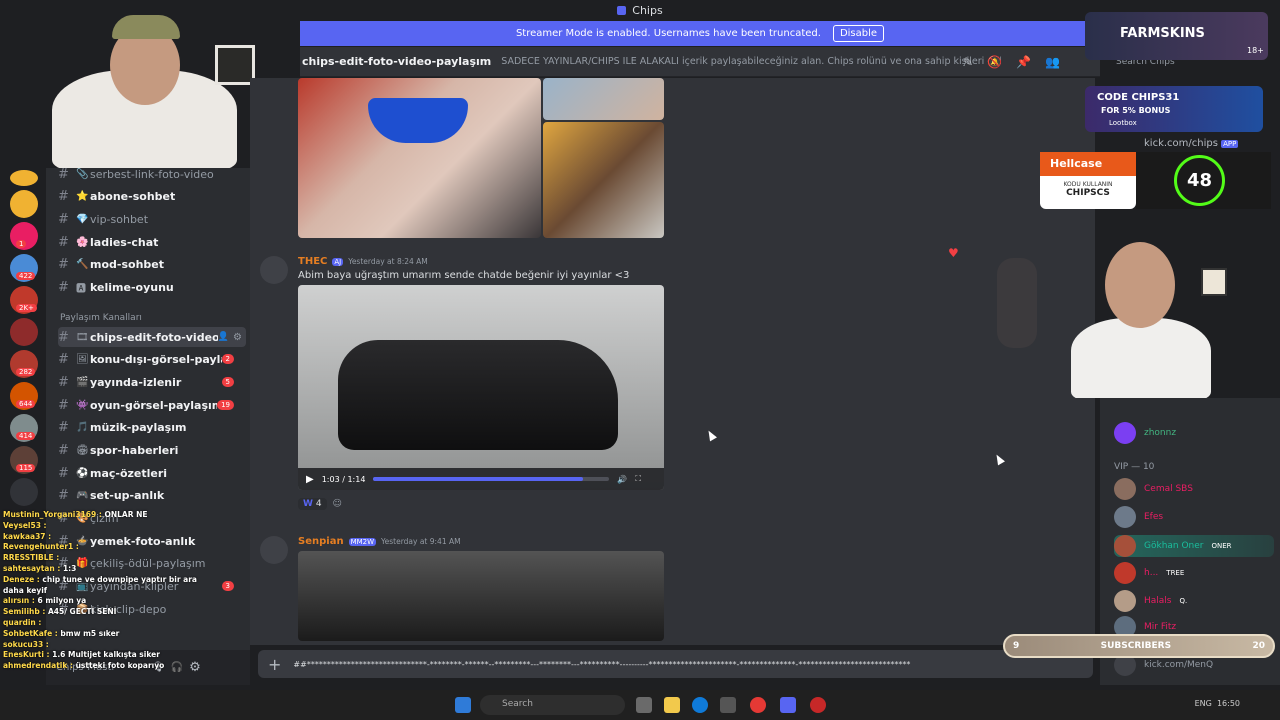  I want to click on channel-item: # 🅰kelime-oyunu, so click(152, 287).